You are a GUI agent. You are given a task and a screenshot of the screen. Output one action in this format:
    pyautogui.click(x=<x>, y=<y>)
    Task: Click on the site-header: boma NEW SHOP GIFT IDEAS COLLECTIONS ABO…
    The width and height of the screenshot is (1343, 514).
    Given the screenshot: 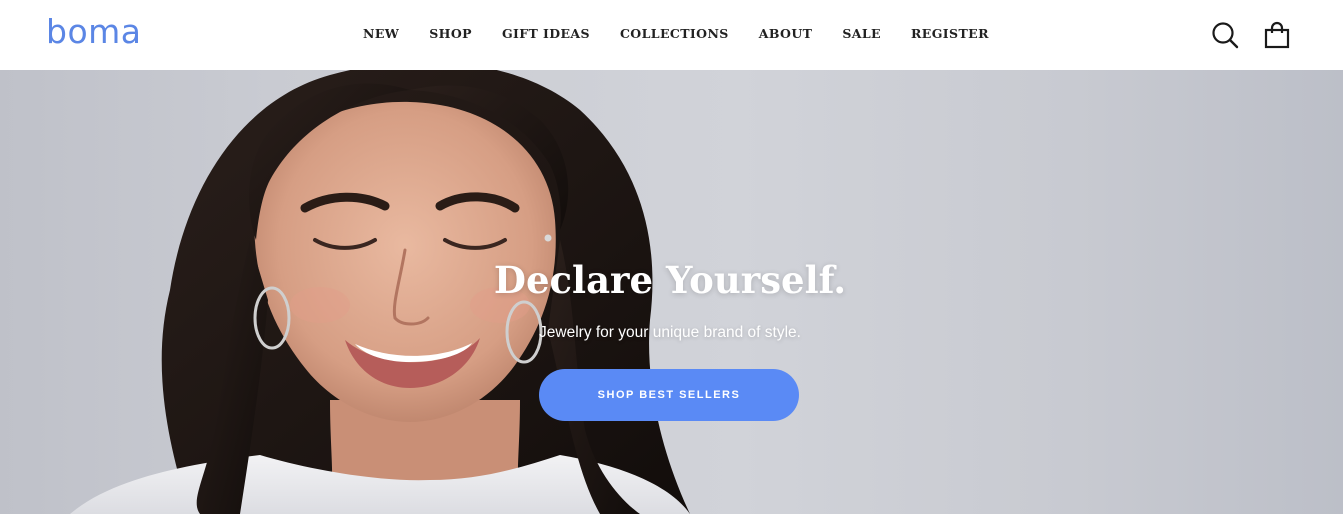 What is the action you would take?
    pyautogui.click(x=671, y=35)
    